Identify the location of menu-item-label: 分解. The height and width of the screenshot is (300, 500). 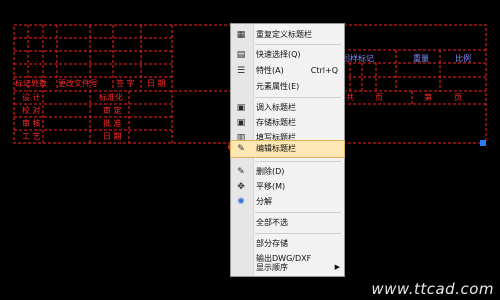
(264, 201).